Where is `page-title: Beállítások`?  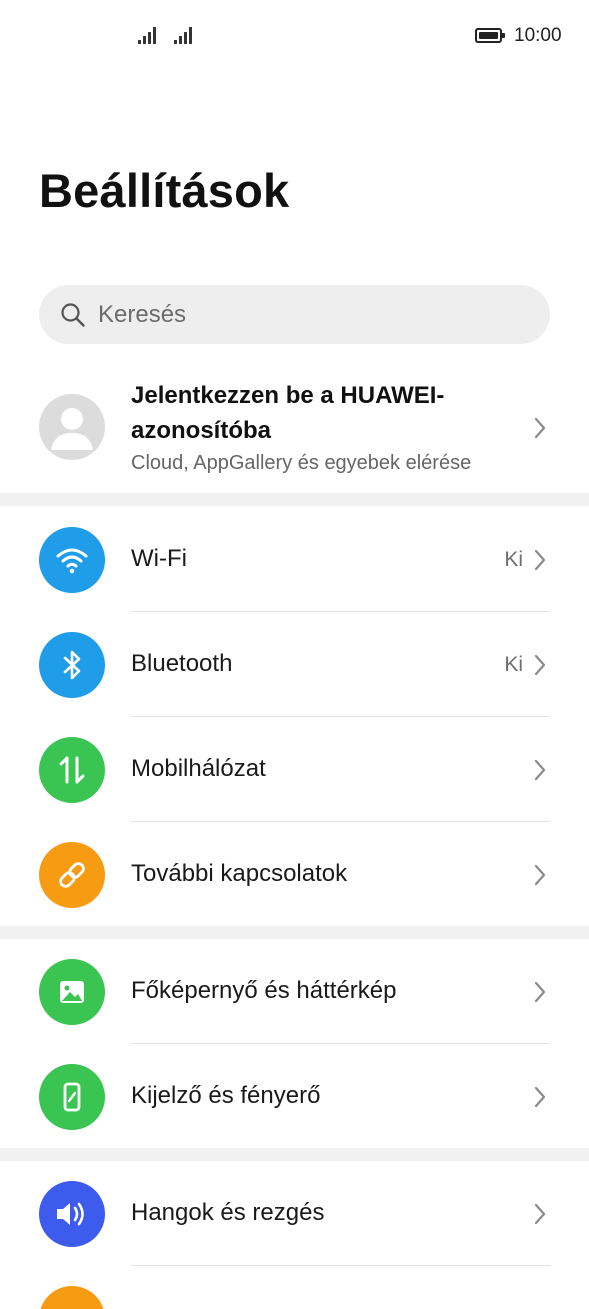 page-title: Beállítások is located at coordinates (164, 190).